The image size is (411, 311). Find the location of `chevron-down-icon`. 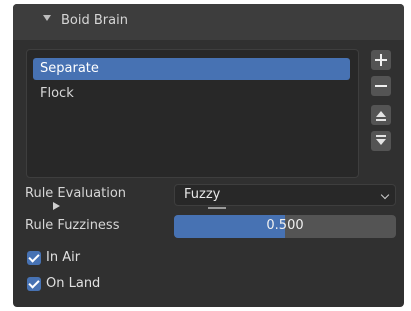

chevron-down-icon is located at coordinates (385, 195).